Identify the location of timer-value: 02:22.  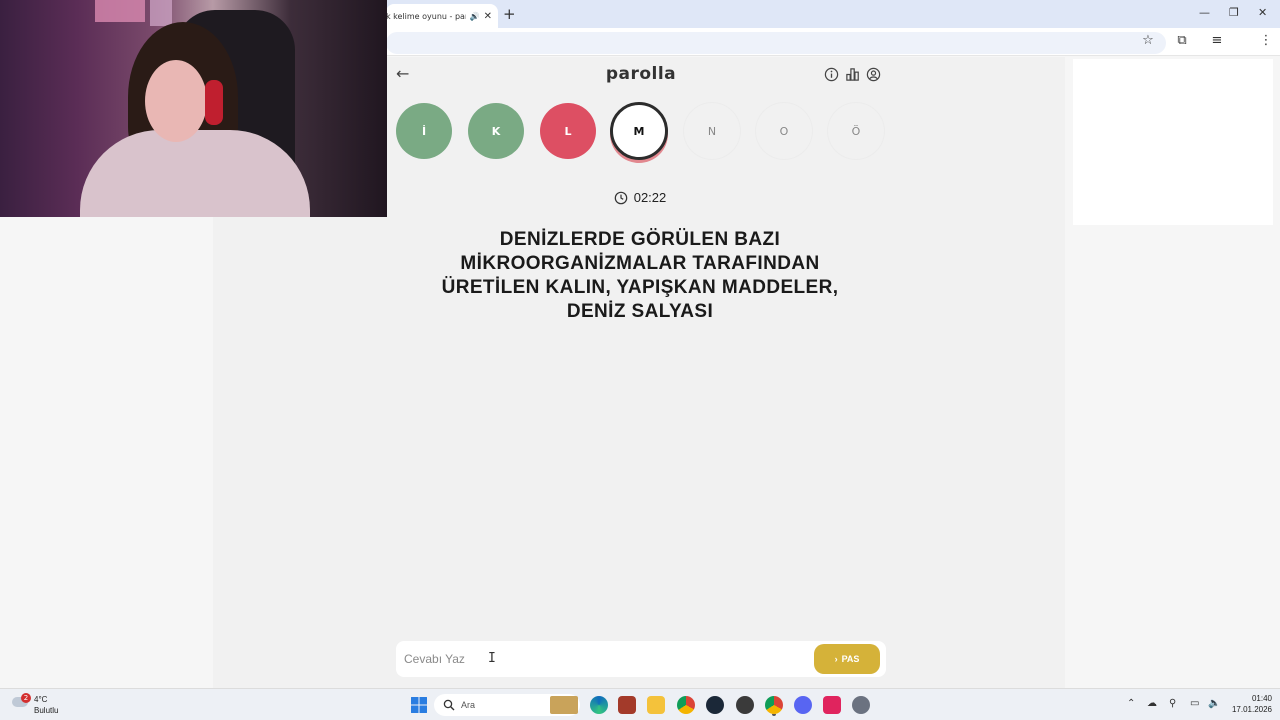
(650, 197).